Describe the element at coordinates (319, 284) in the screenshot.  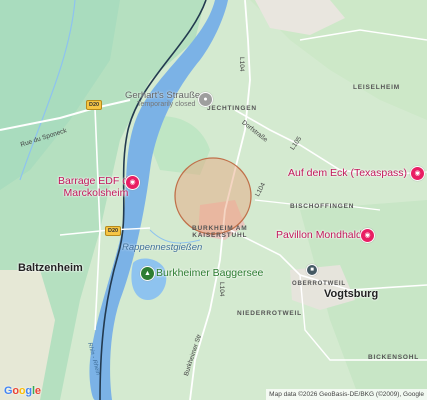
I see `place-oberrotweil: OBERROTWEIL` at that location.